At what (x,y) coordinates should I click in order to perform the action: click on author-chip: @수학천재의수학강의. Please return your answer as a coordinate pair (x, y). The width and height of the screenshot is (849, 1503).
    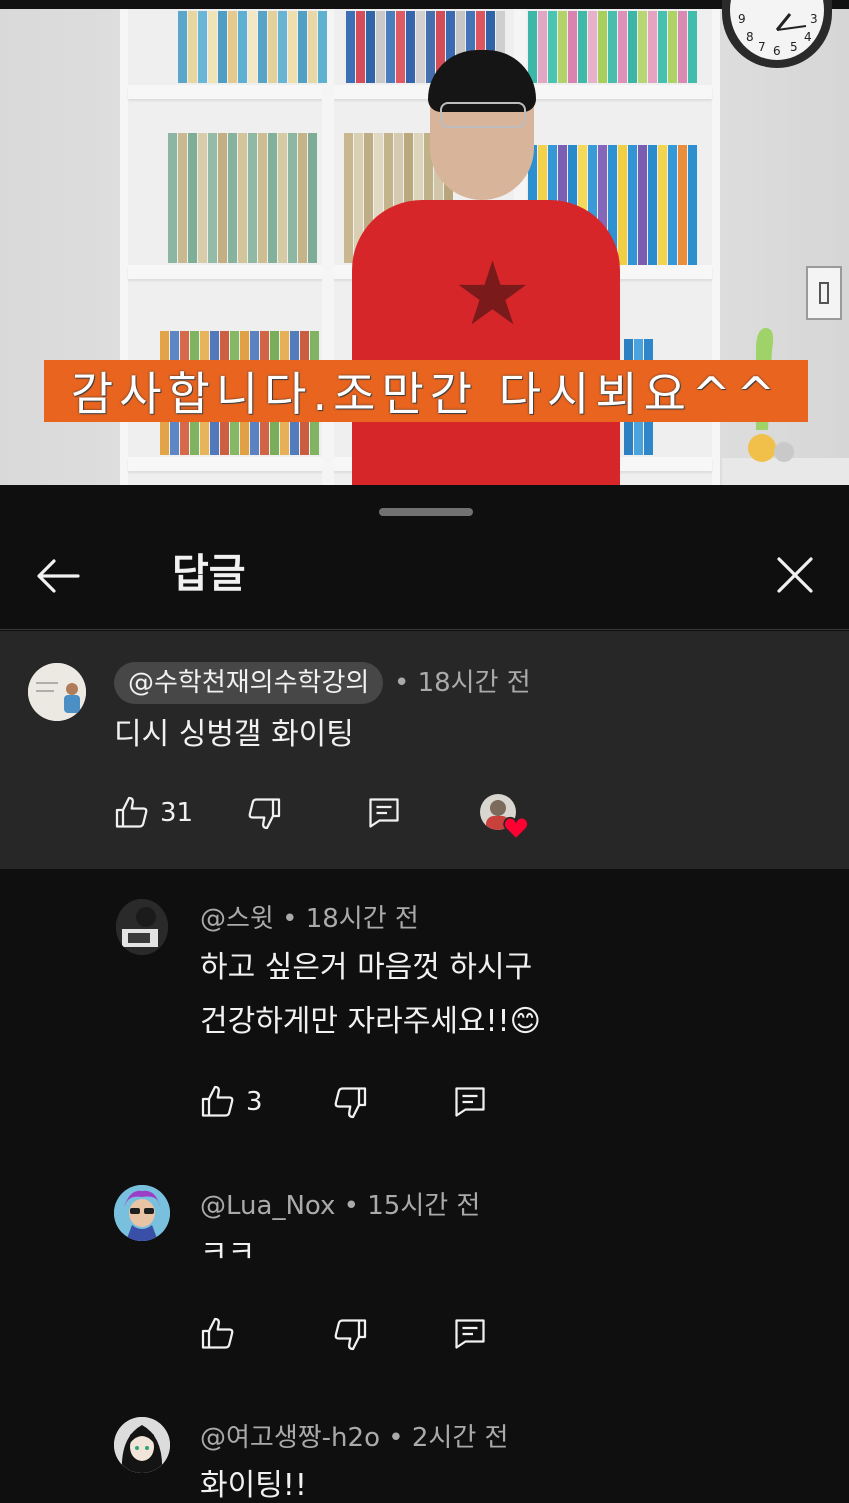
    Looking at the image, I should click on (249, 683).